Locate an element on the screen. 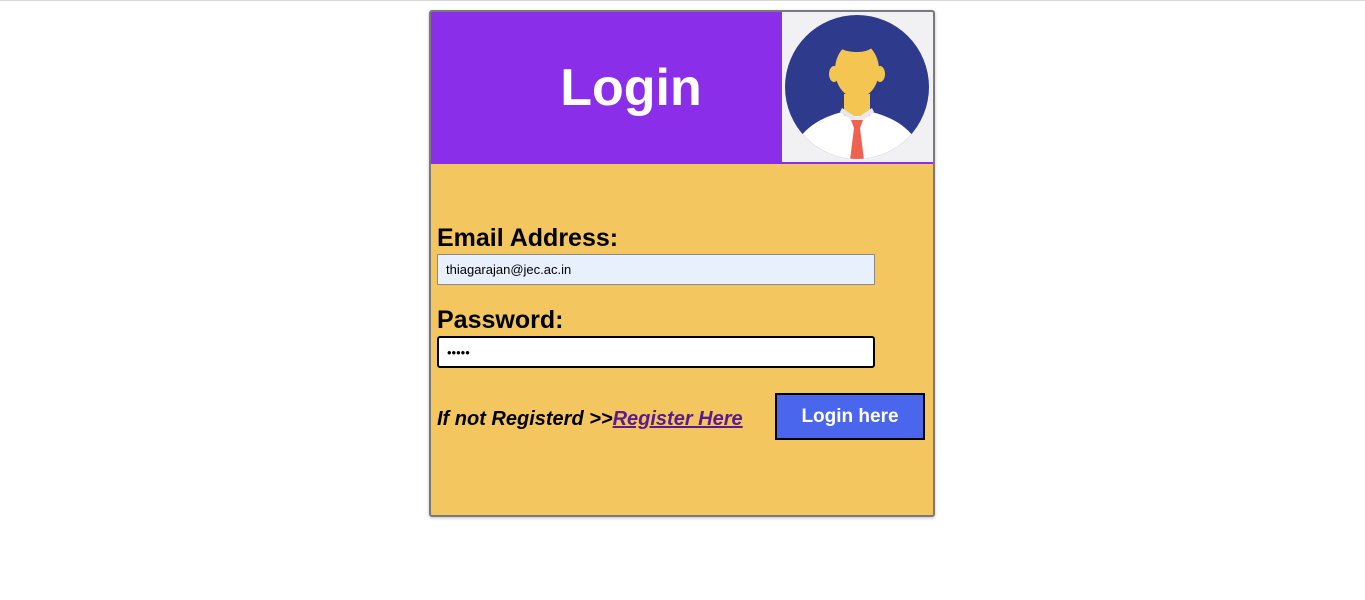 The height and width of the screenshot is (600, 1365). email-label: Email Address: is located at coordinates (528, 238).